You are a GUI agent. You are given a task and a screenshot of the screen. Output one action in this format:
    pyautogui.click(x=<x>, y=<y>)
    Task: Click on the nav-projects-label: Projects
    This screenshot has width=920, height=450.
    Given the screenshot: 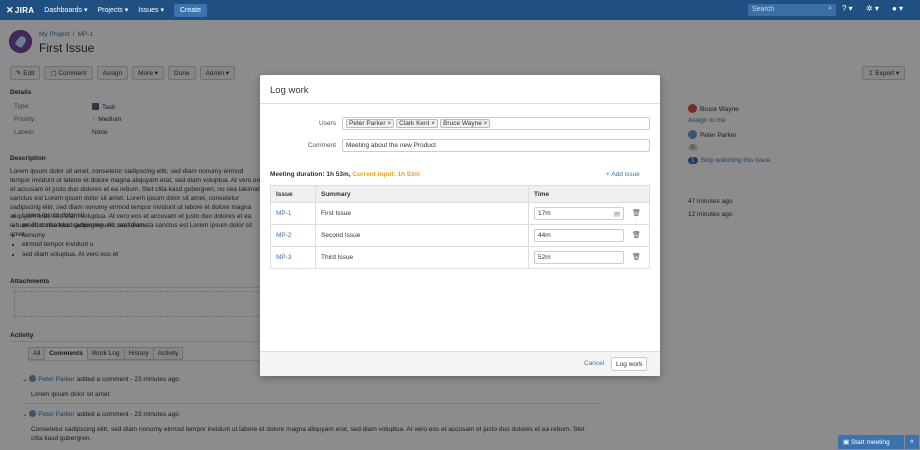 What is the action you would take?
    pyautogui.click(x=110, y=10)
    